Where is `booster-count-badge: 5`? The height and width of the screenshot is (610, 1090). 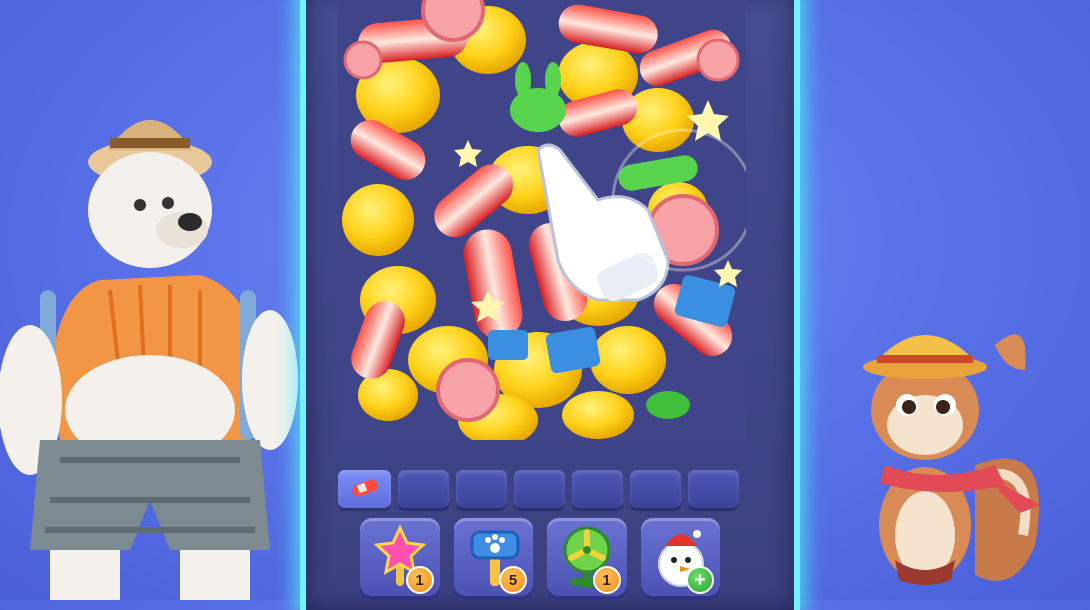
booster-count-badge: 5 is located at coordinates (513, 580).